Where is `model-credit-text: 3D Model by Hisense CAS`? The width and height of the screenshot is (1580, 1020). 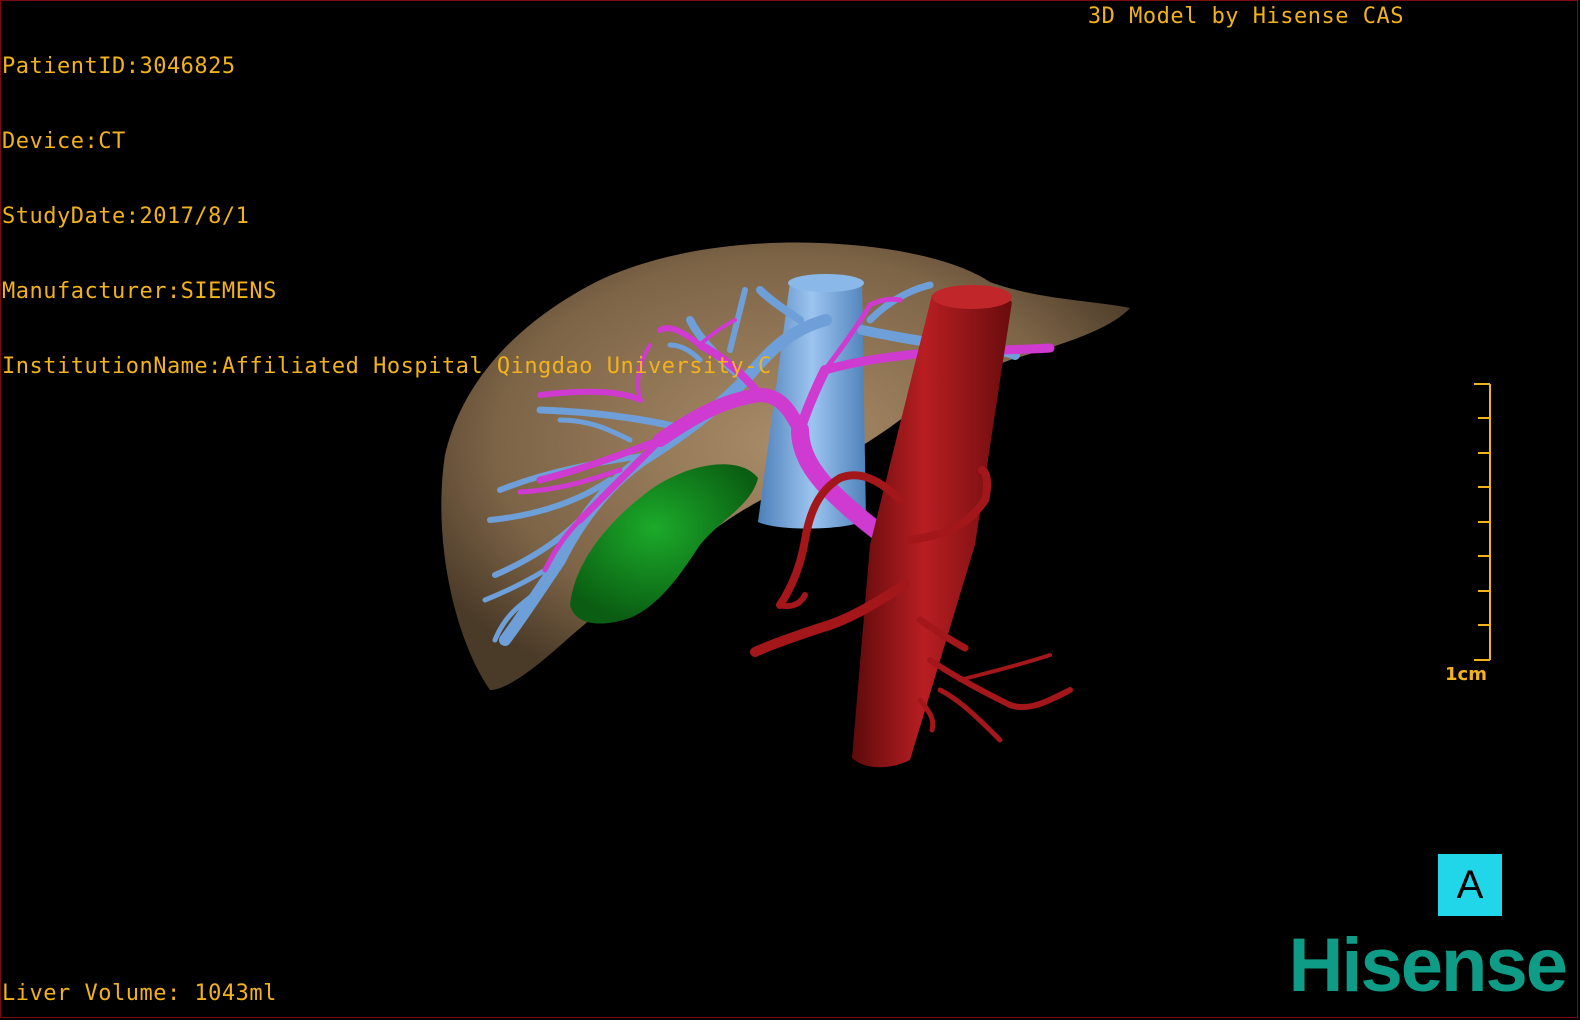
model-credit-text: 3D Model by Hisense CAS is located at coordinates (1245, 16).